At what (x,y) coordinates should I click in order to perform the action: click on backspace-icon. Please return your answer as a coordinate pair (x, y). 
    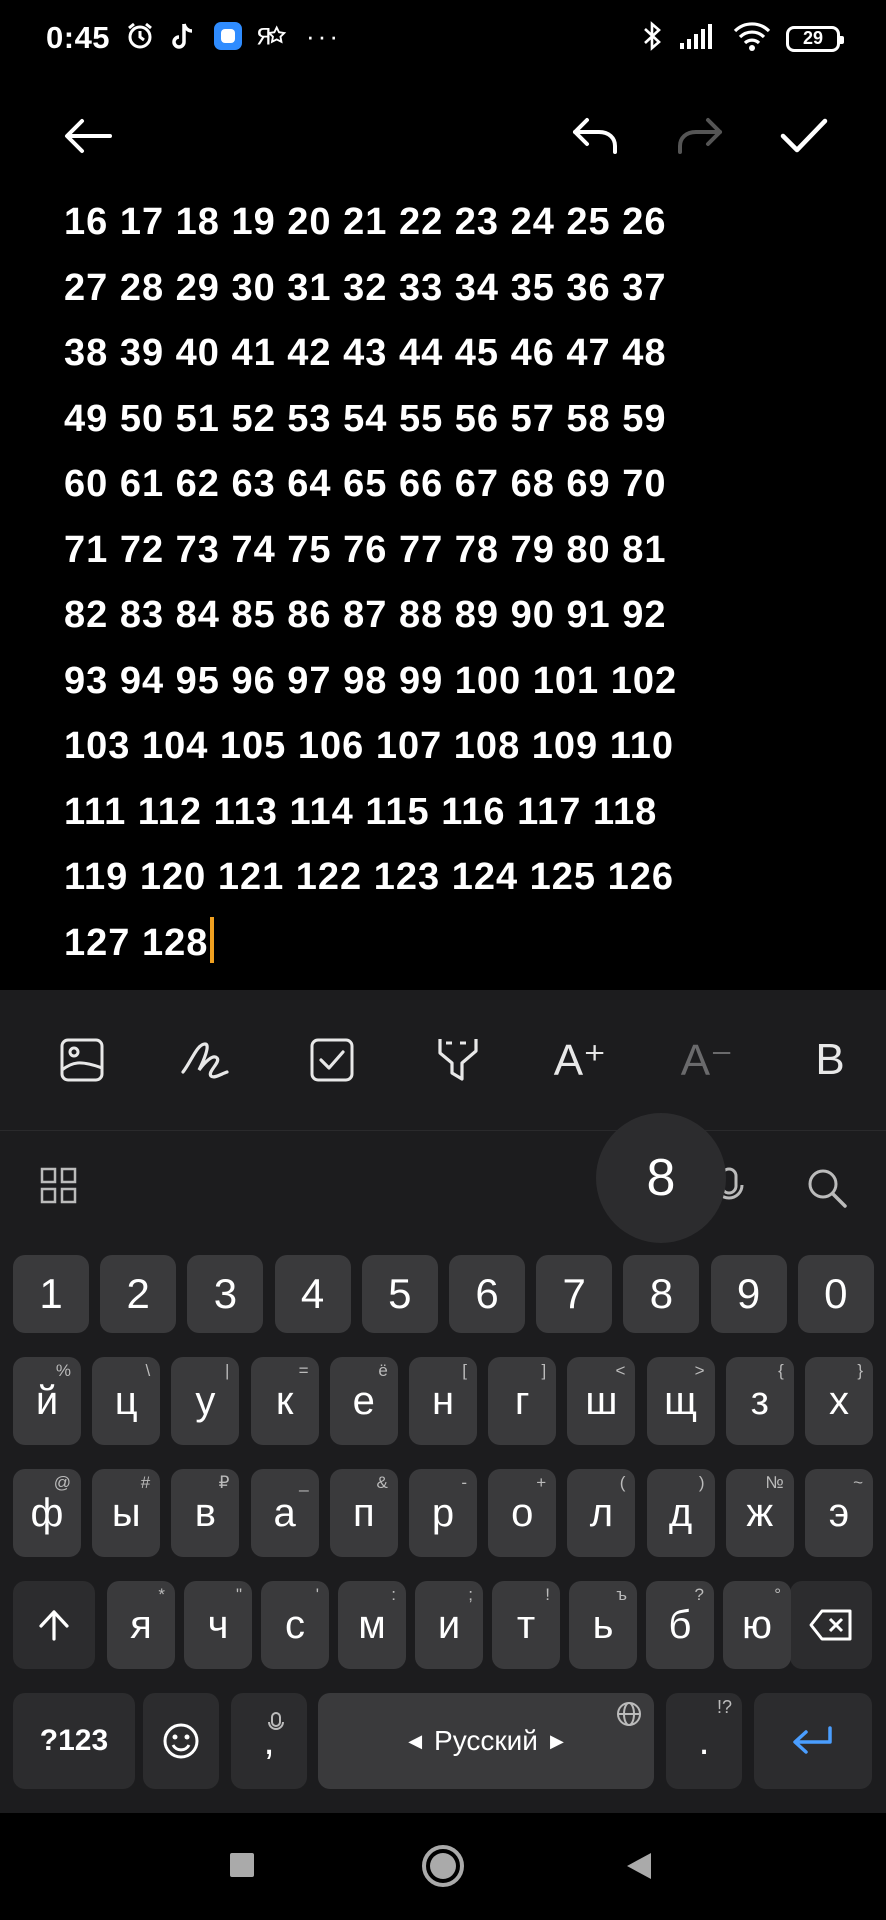
    Looking at the image, I should click on (830, 1625).